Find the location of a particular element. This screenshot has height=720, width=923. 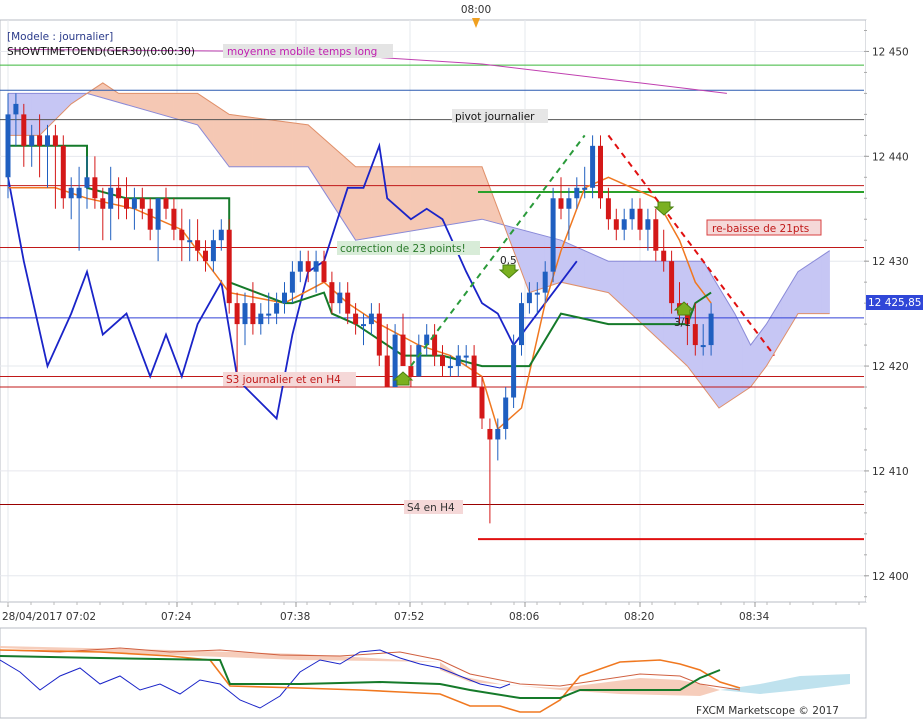

price-tag: 12 425,85 is located at coordinates (894, 303).